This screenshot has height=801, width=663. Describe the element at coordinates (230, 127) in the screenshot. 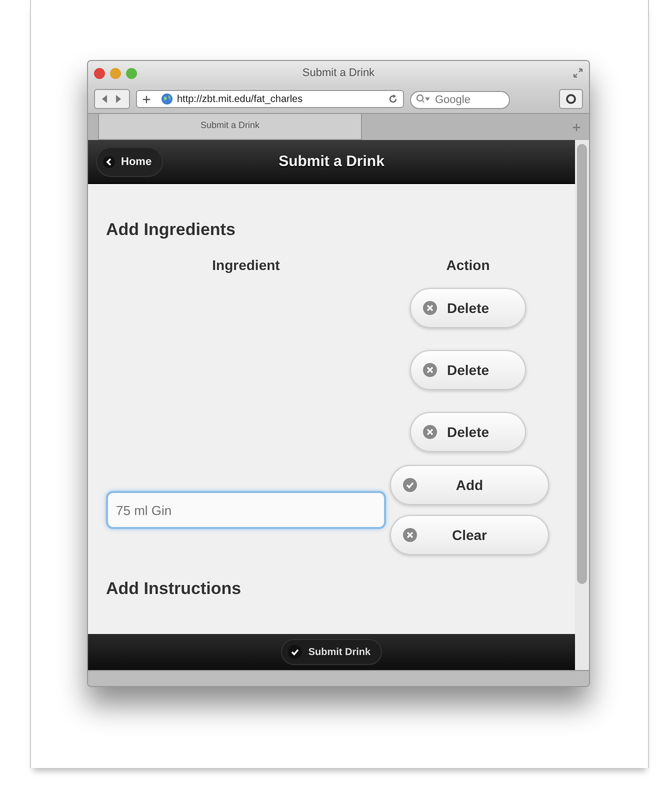

I see `browser-tab: Submit a Drink` at that location.